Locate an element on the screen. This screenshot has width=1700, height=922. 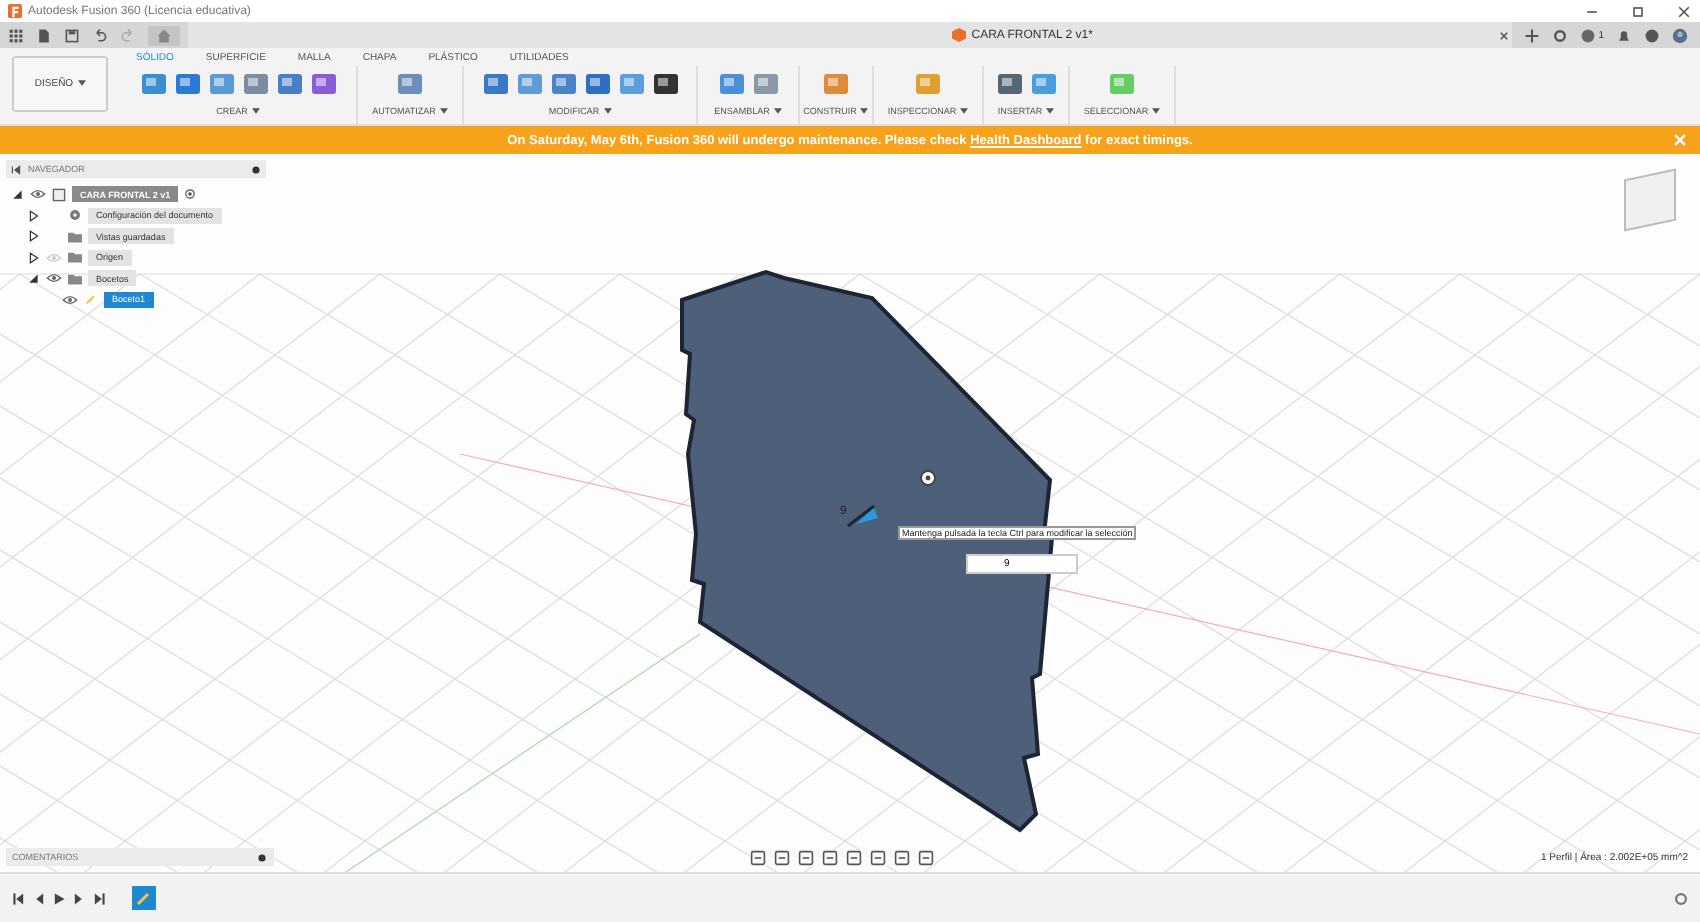
avatar-icon is located at coordinates (1680, 35).